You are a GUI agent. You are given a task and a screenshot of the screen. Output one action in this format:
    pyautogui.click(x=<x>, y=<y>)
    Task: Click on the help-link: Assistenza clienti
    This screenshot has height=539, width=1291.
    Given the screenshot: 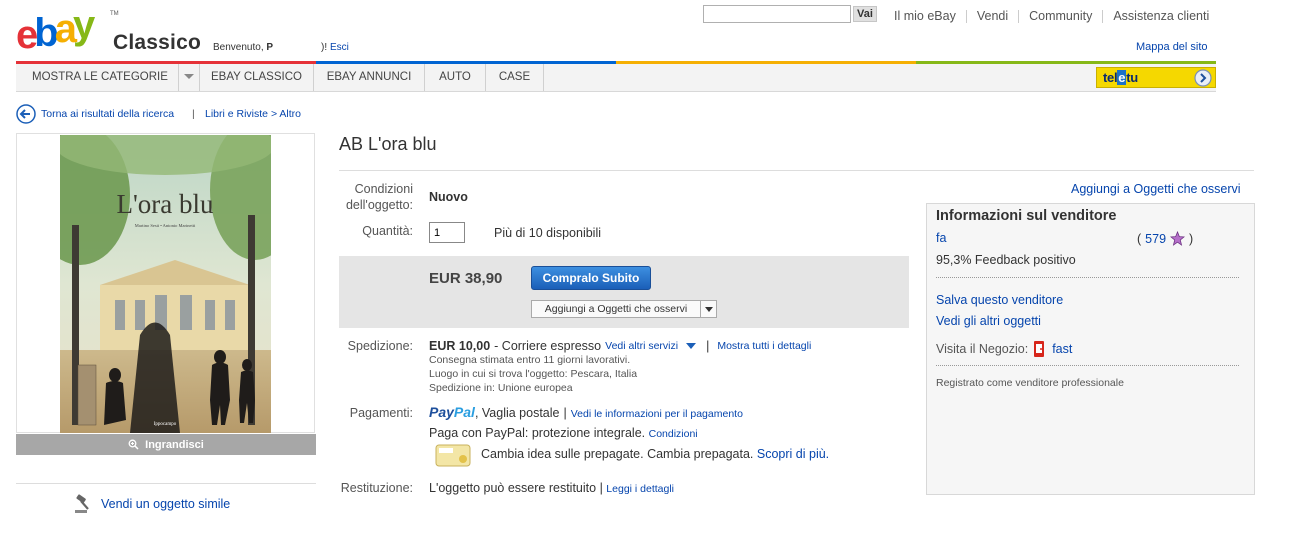 What is the action you would take?
    pyautogui.click(x=1160, y=16)
    